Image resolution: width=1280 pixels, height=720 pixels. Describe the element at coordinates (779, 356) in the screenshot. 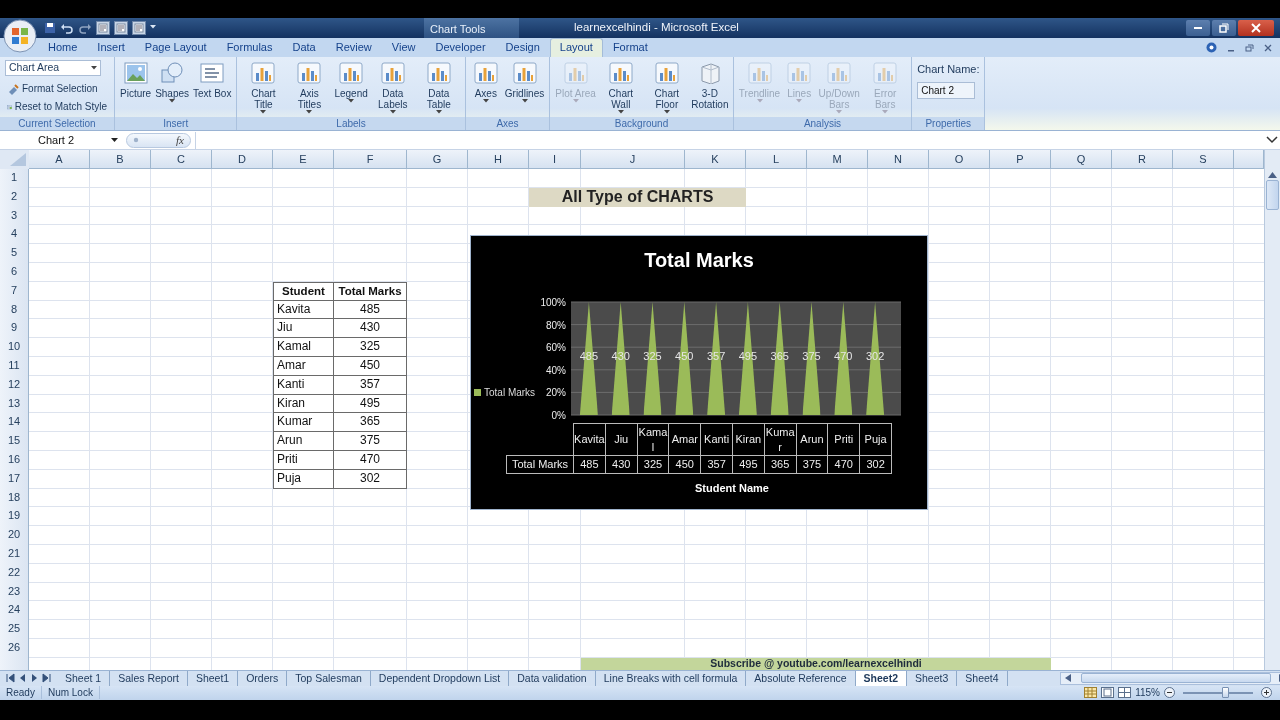

I see `data-label: 365` at that location.